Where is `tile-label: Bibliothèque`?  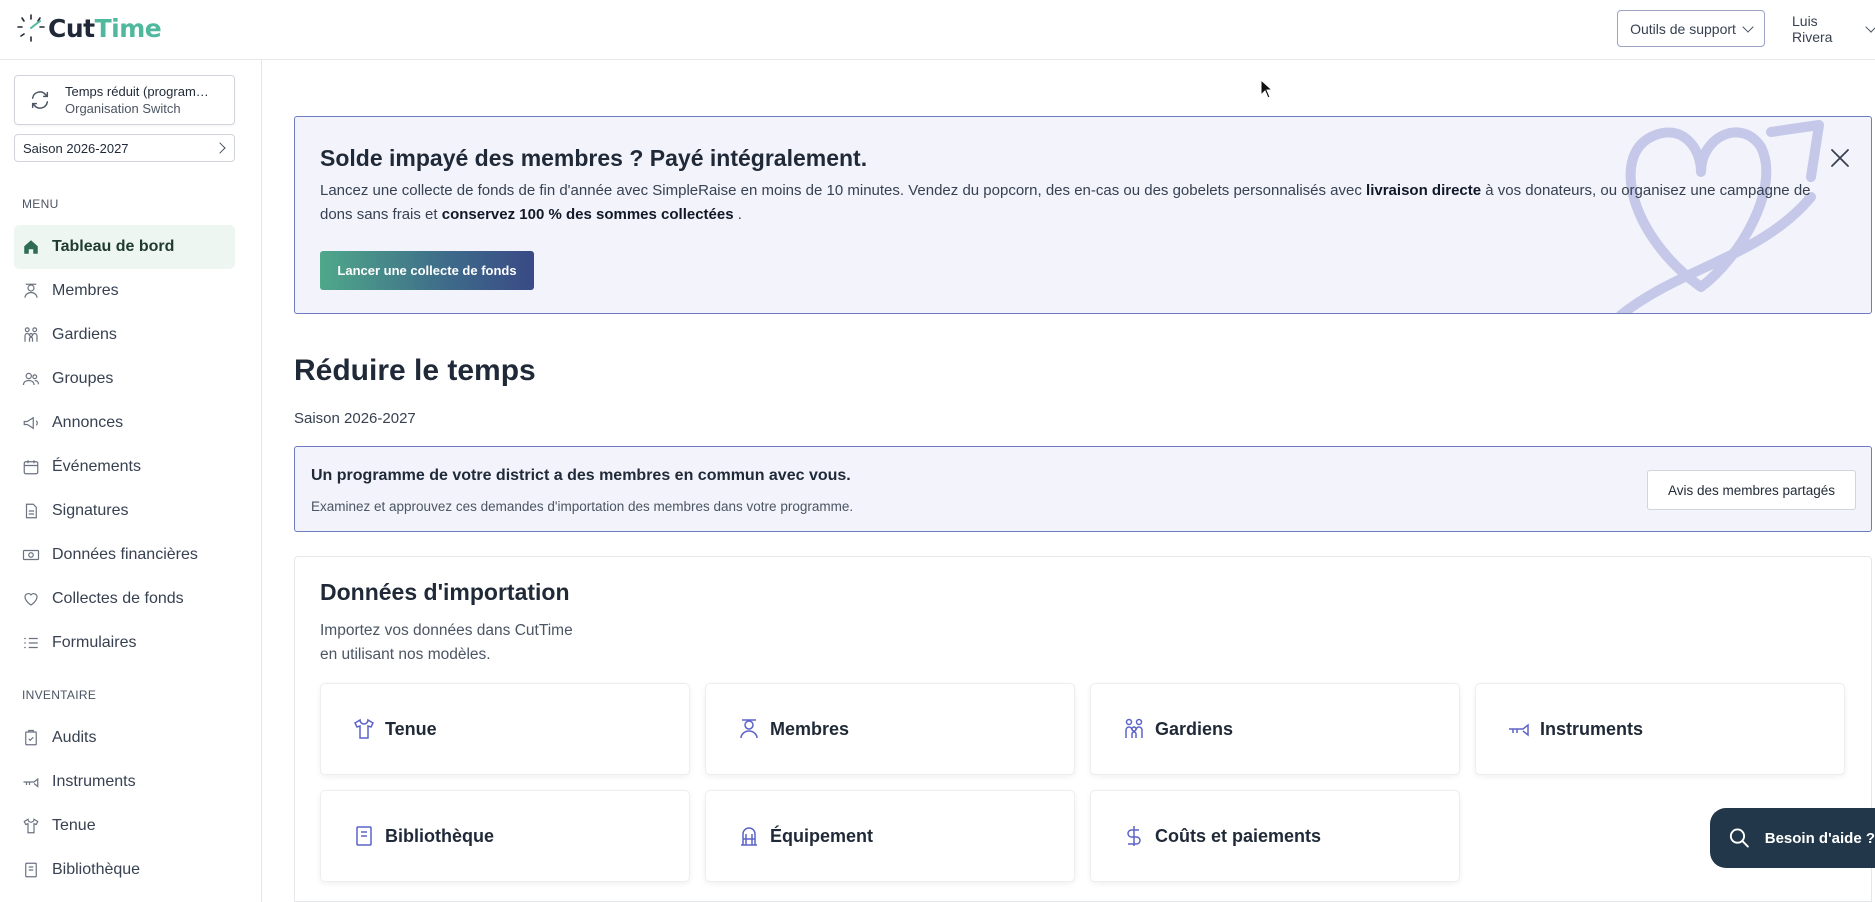 tile-label: Bibliothèque is located at coordinates (439, 835).